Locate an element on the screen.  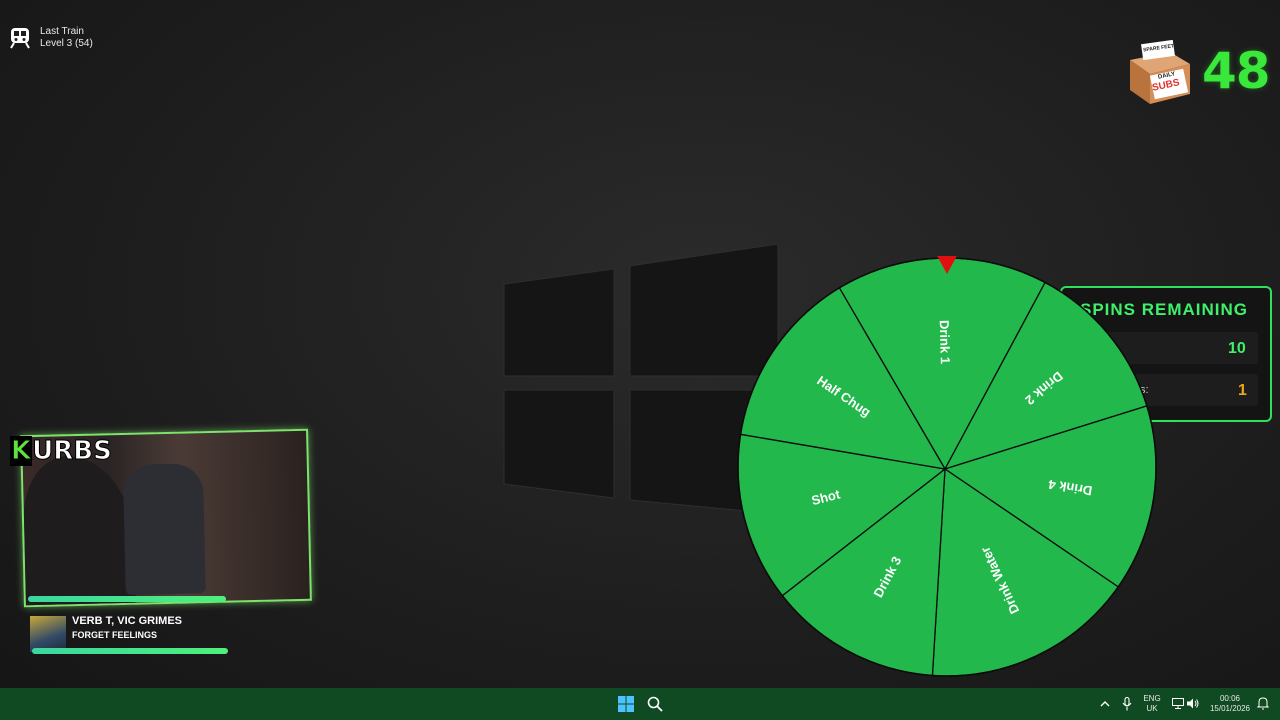
daily-subs-count: 48 is located at coordinates (1236, 71).